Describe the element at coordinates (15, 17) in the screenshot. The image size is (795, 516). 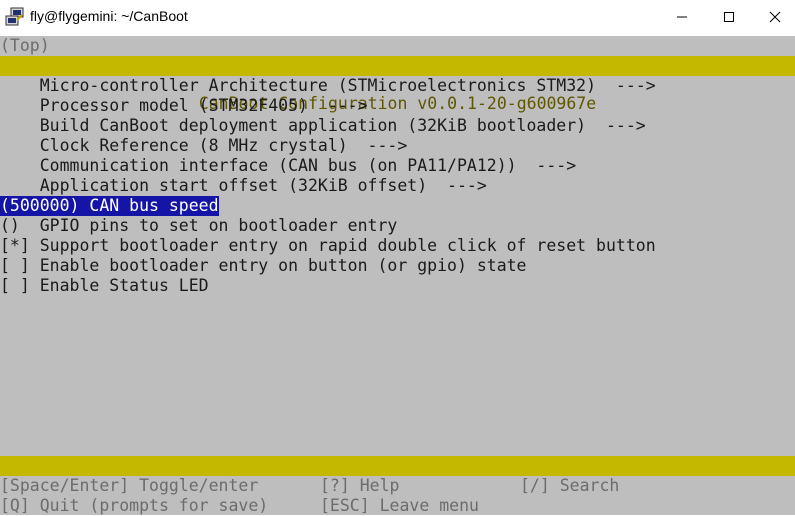
I see `putty-app-icon` at that location.